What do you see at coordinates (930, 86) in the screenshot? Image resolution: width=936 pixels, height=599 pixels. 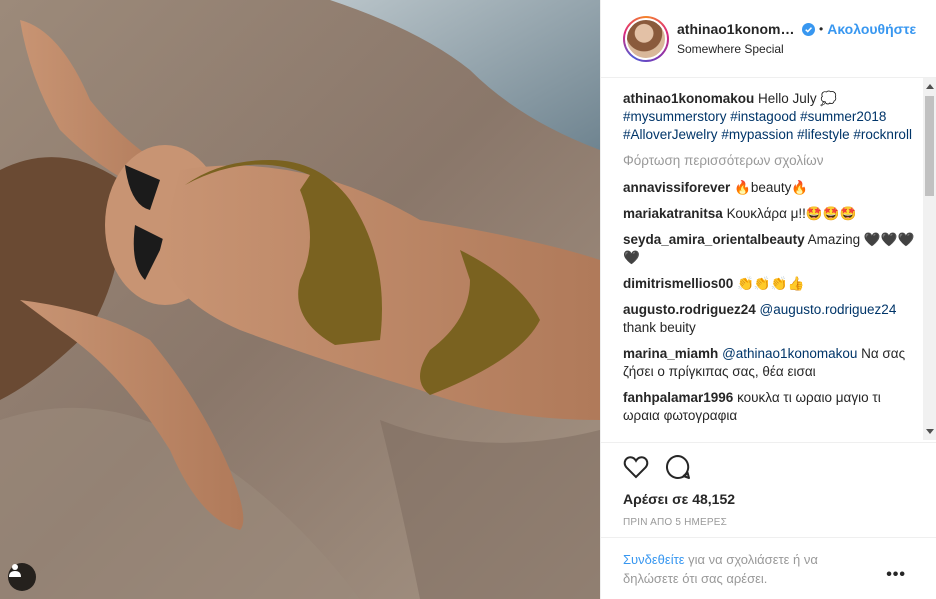 I see `scroll-up-arrow-icon` at bounding box center [930, 86].